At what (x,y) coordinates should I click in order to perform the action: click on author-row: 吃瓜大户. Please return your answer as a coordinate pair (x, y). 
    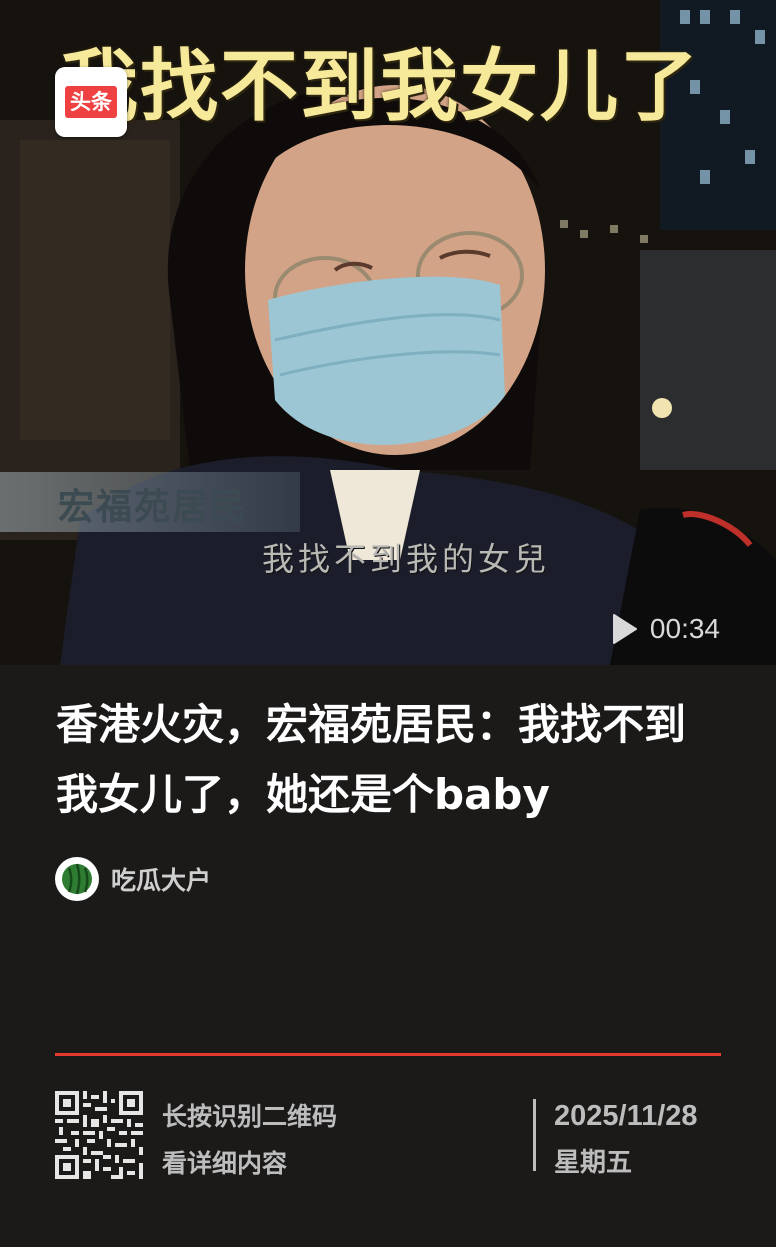
    Looking at the image, I should click on (133, 879).